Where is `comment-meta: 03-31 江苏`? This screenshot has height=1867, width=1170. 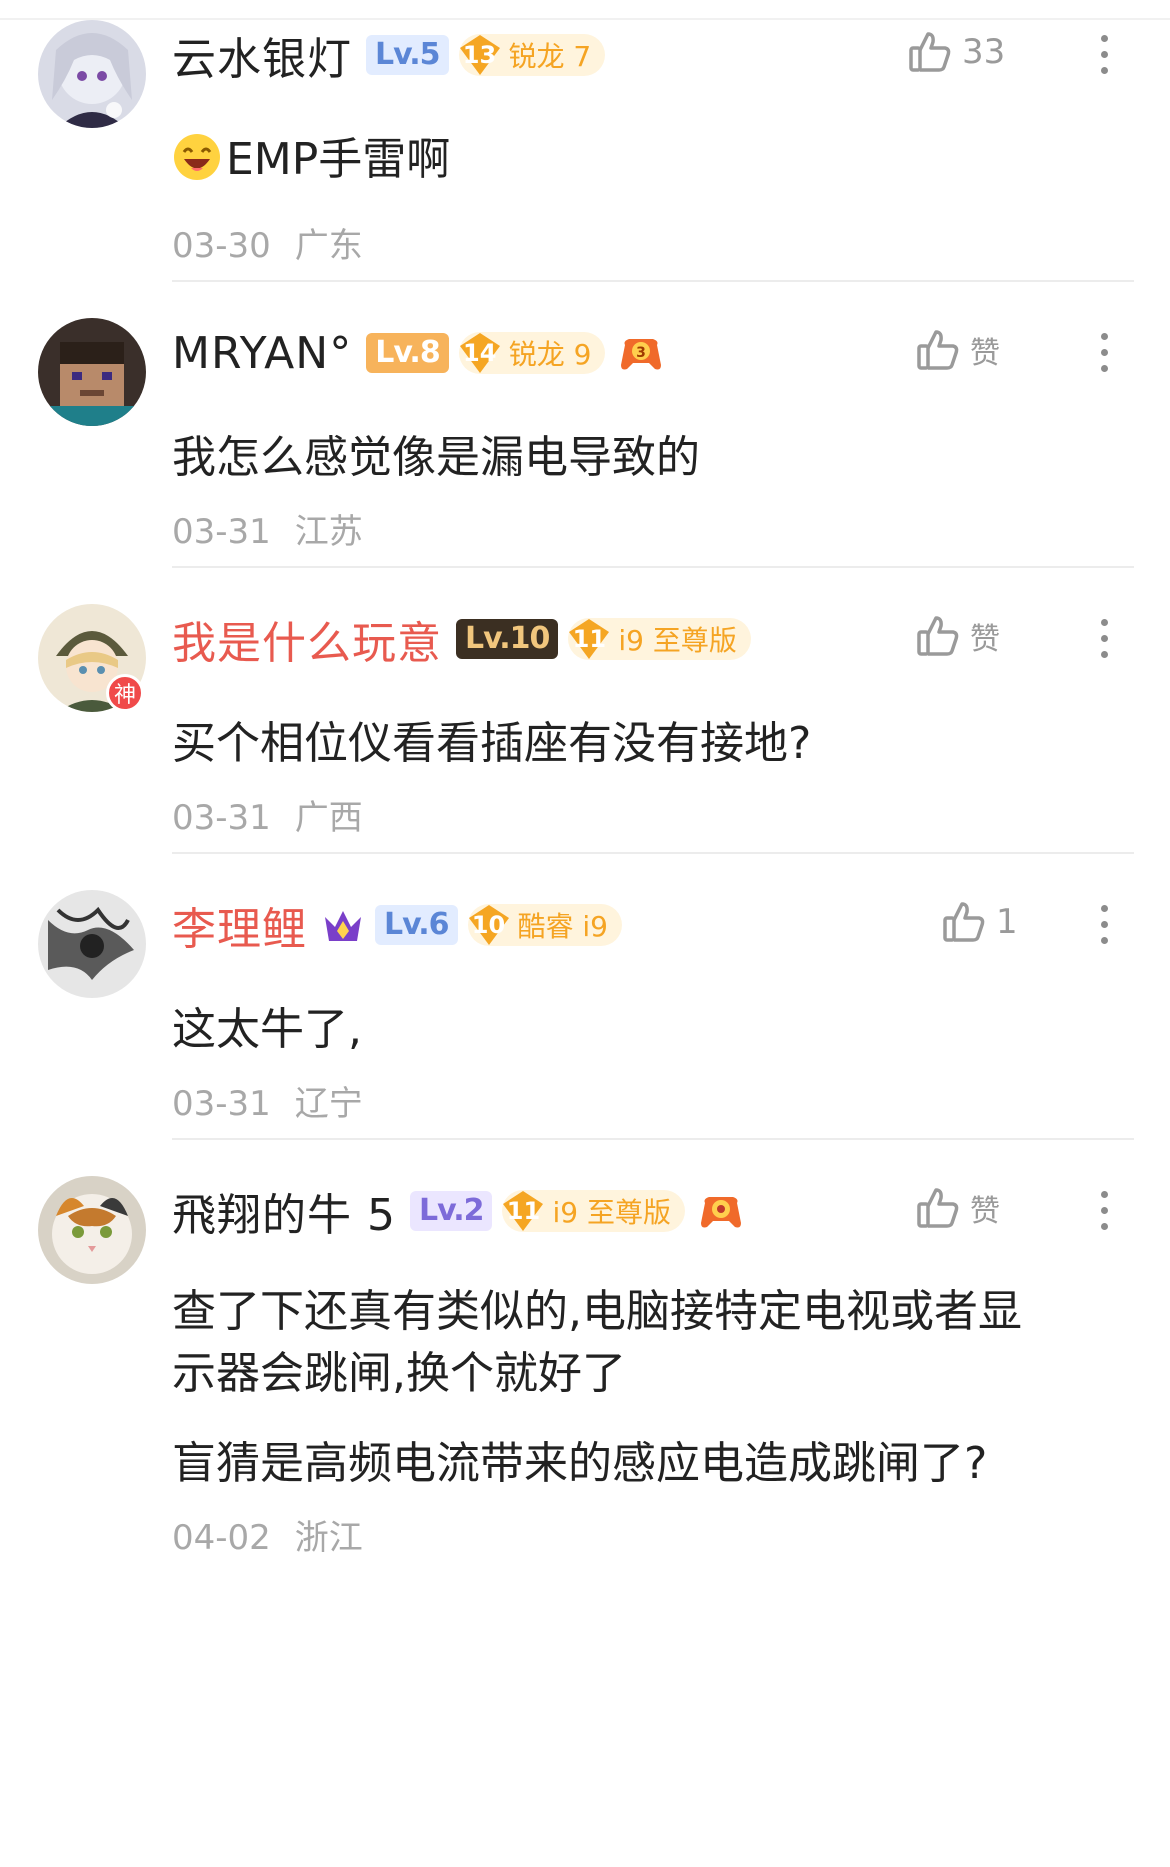 comment-meta: 03-31 江苏 is located at coordinates (267, 528).